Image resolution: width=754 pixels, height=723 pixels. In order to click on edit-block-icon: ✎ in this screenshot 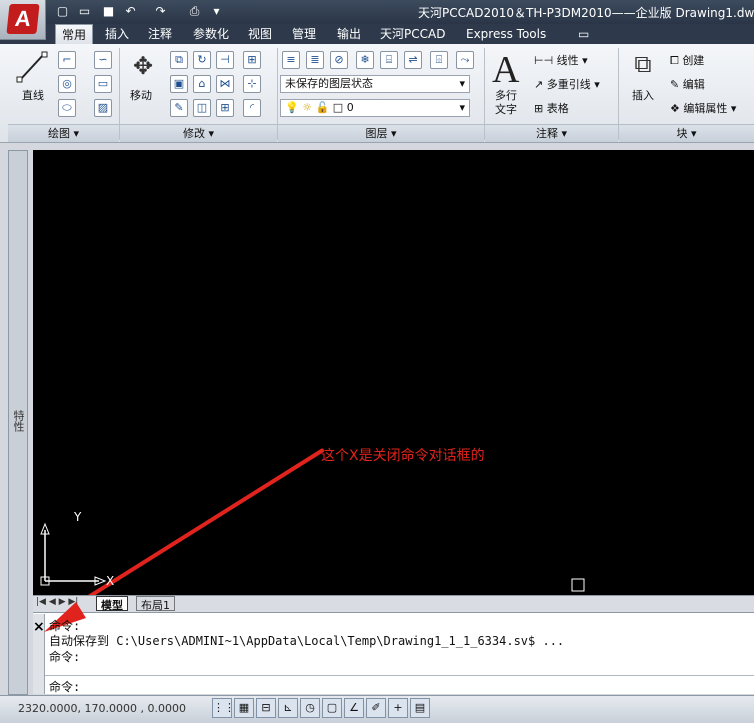, I will do `click(675, 84)`.